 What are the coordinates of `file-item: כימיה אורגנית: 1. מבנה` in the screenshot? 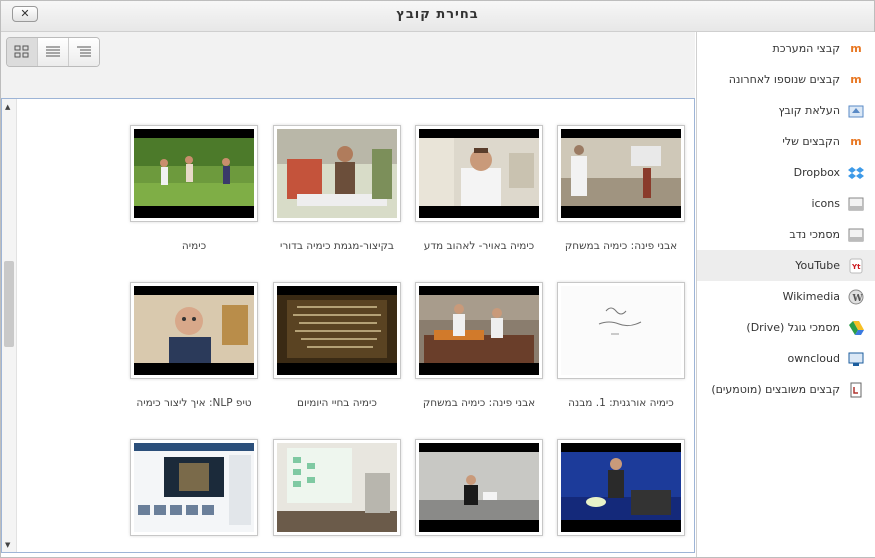 It's located at (621, 345).